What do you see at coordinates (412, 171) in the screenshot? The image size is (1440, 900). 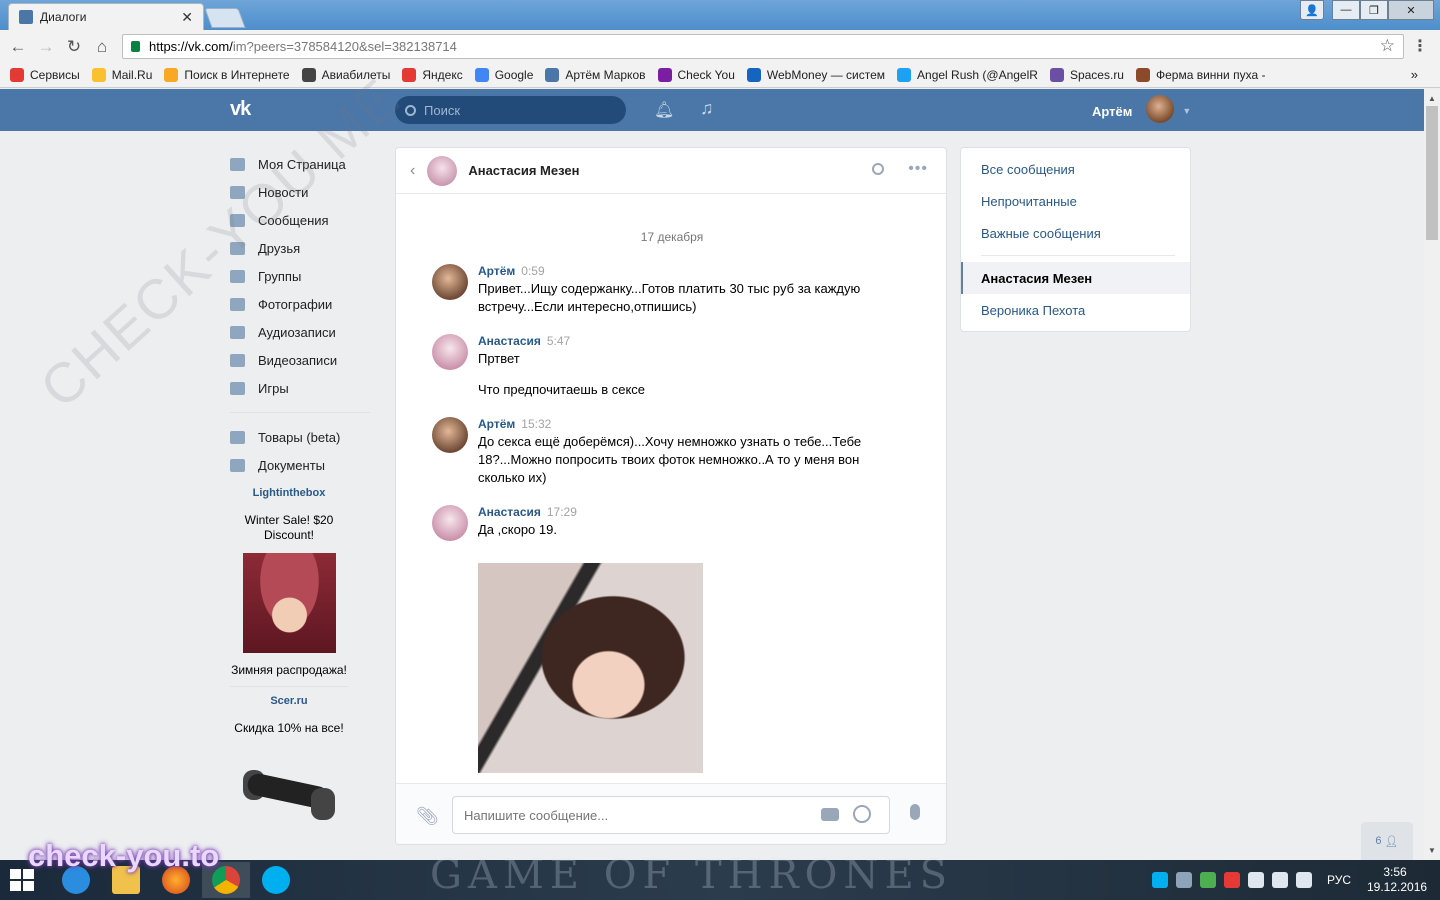 I see `back-chevron-icon: ‹` at bounding box center [412, 171].